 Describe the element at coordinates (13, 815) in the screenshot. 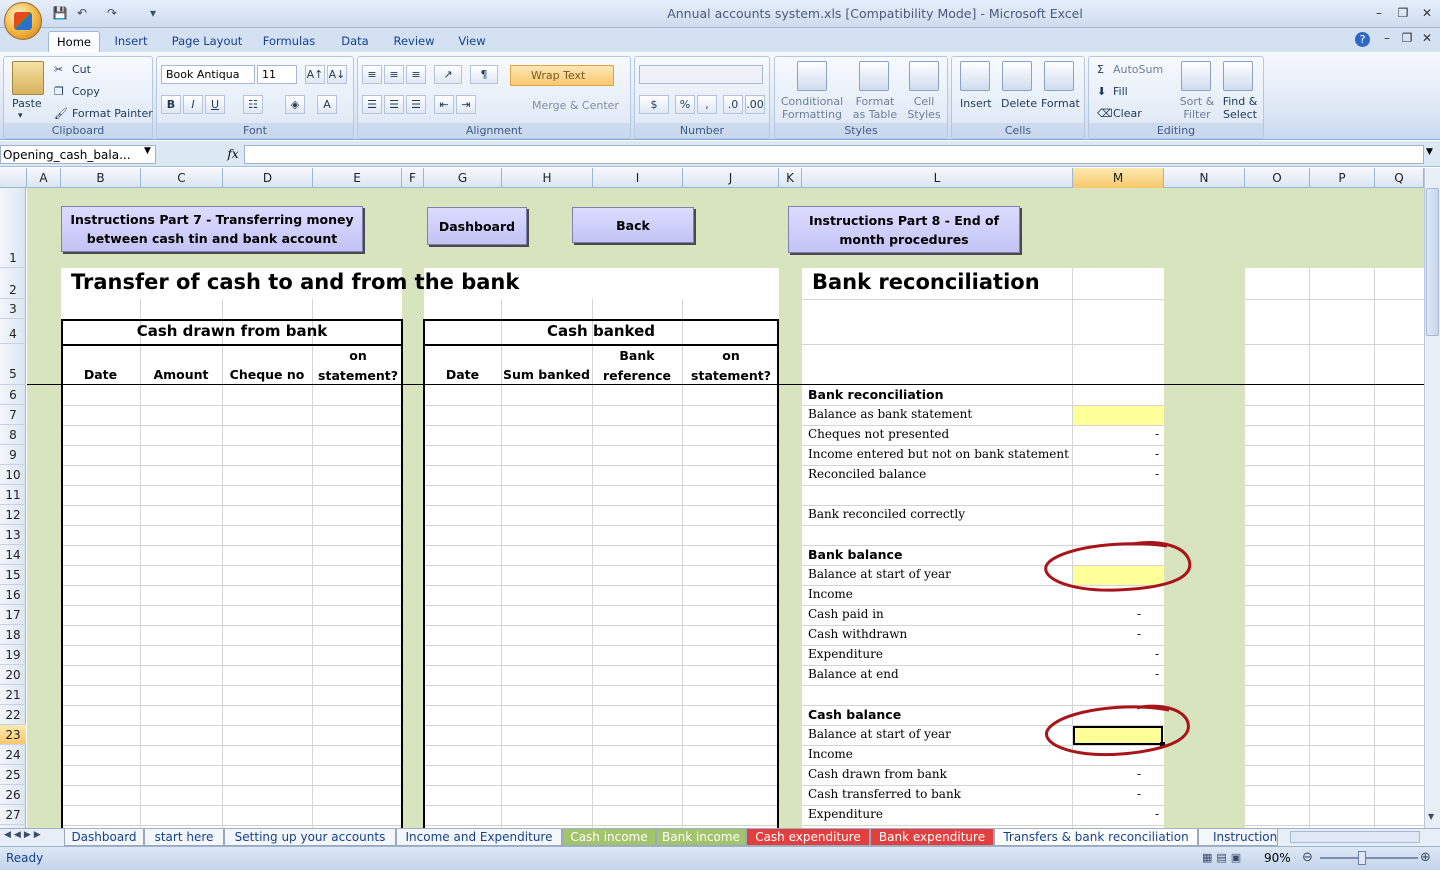

I see `row-header: 27` at that location.